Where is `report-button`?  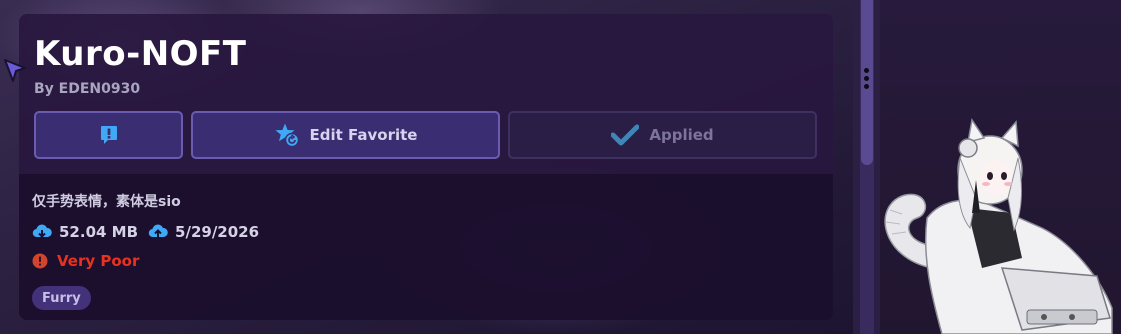
report-button is located at coordinates (108, 135).